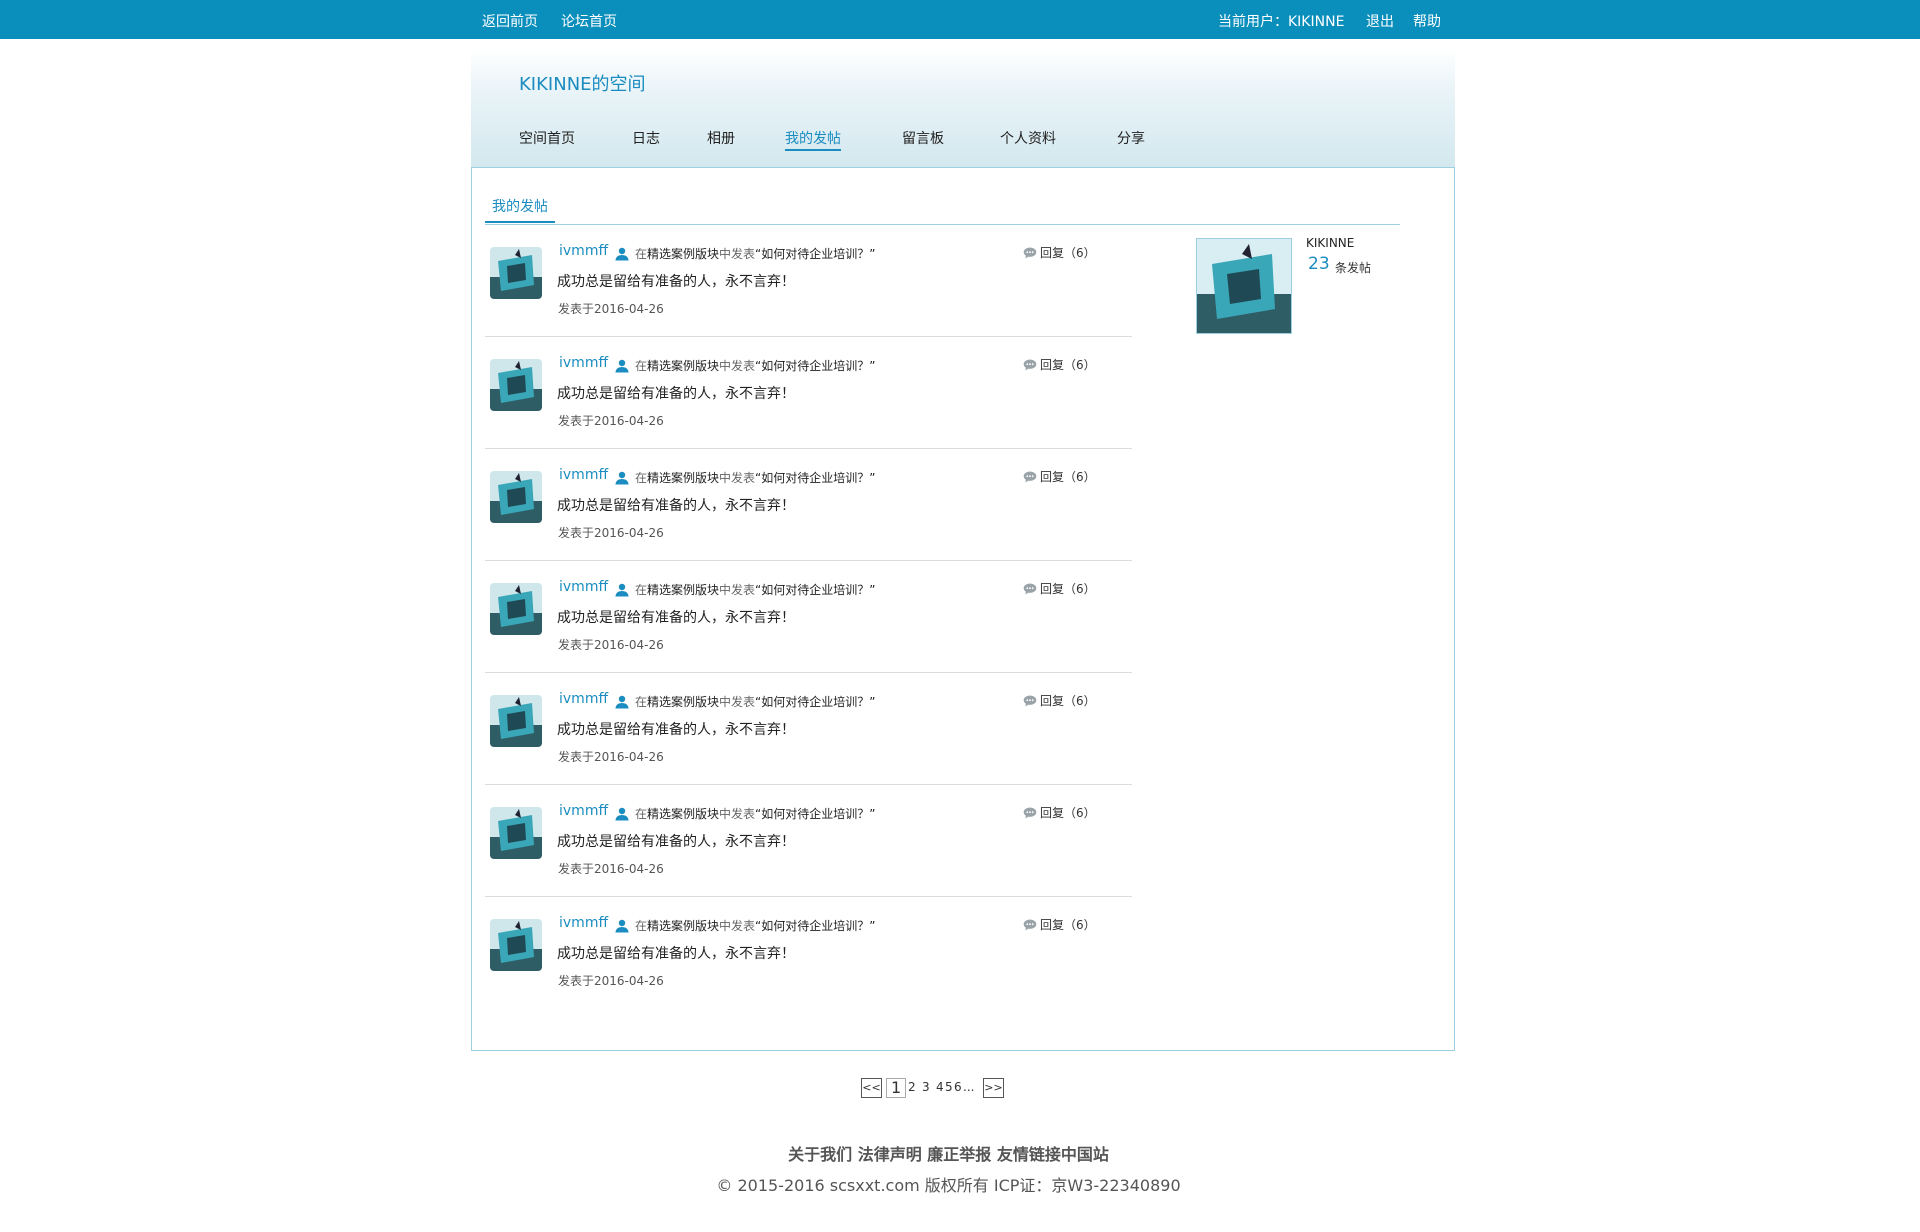 This screenshot has height=1232, width=1920. Describe the element at coordinates (520, 222) in the screenshot. I see `tab-underline` at that location.